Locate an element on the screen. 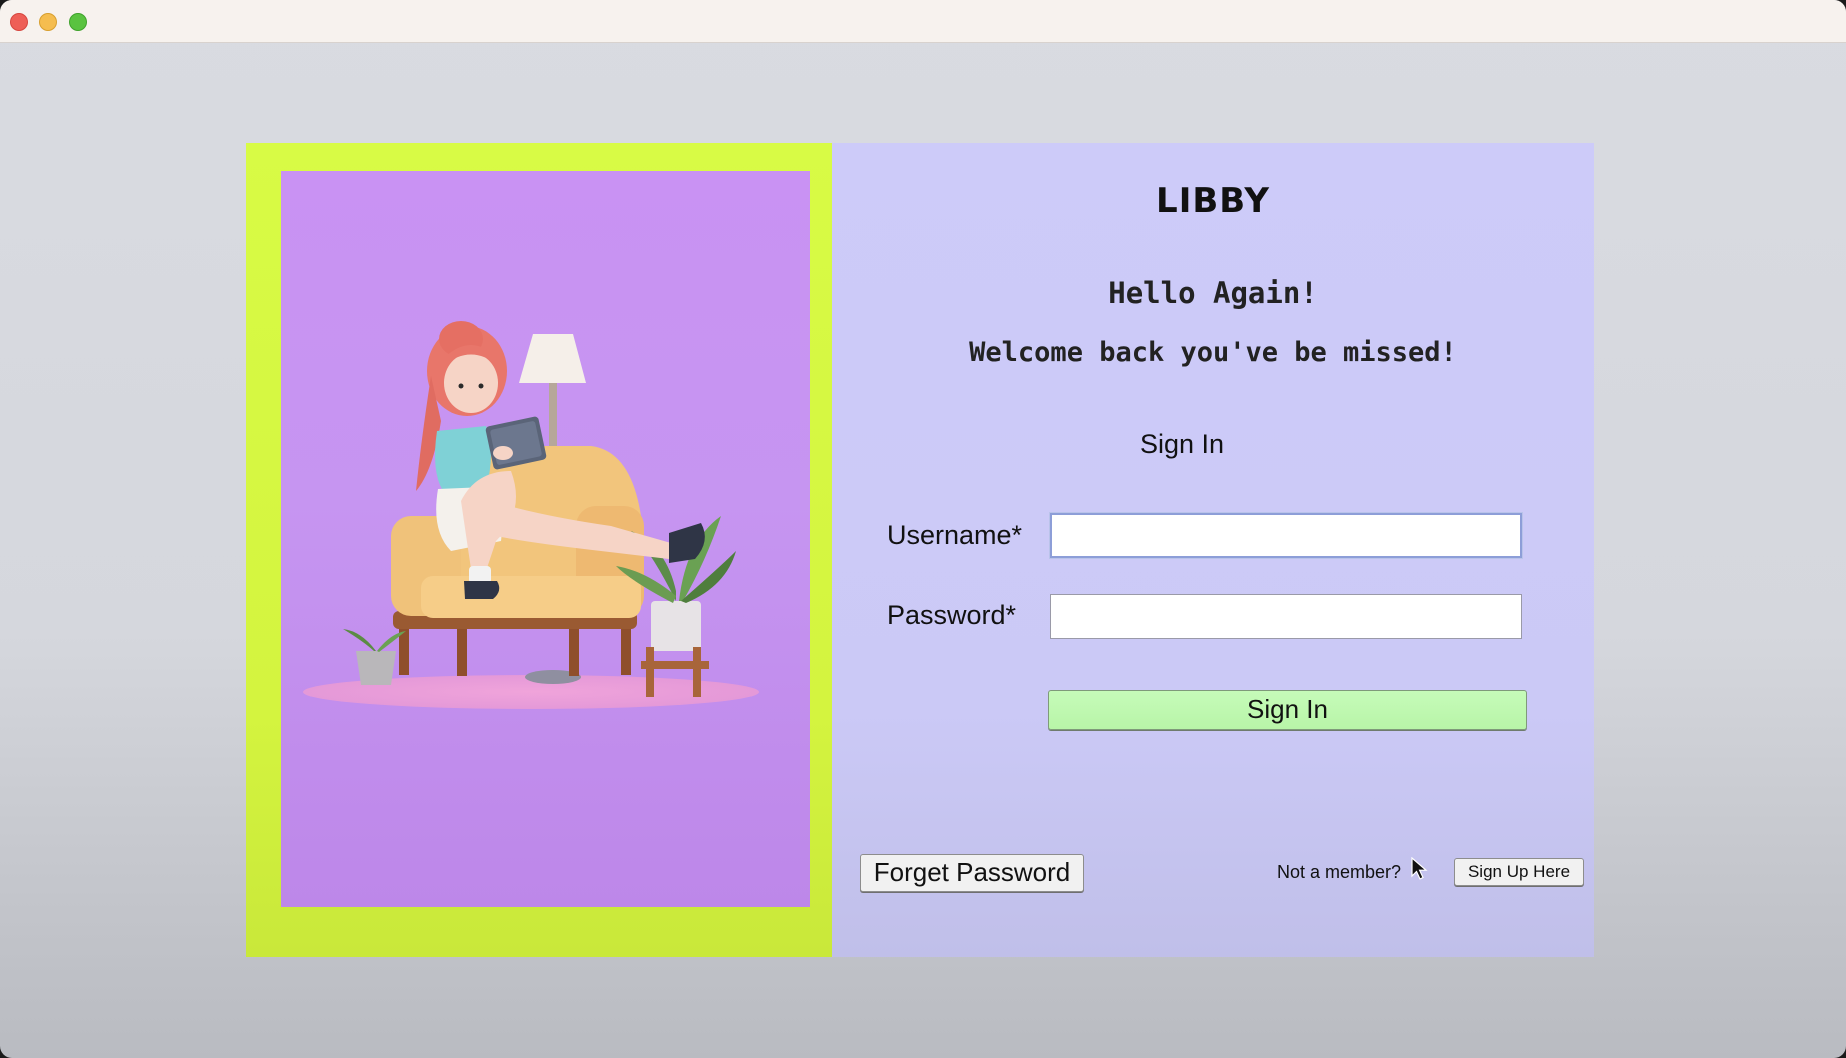 This screenshot has width=1846, height=1058. welcome-subtitle: Welcome back you've be missed! is located at coordinates (1213, 352).